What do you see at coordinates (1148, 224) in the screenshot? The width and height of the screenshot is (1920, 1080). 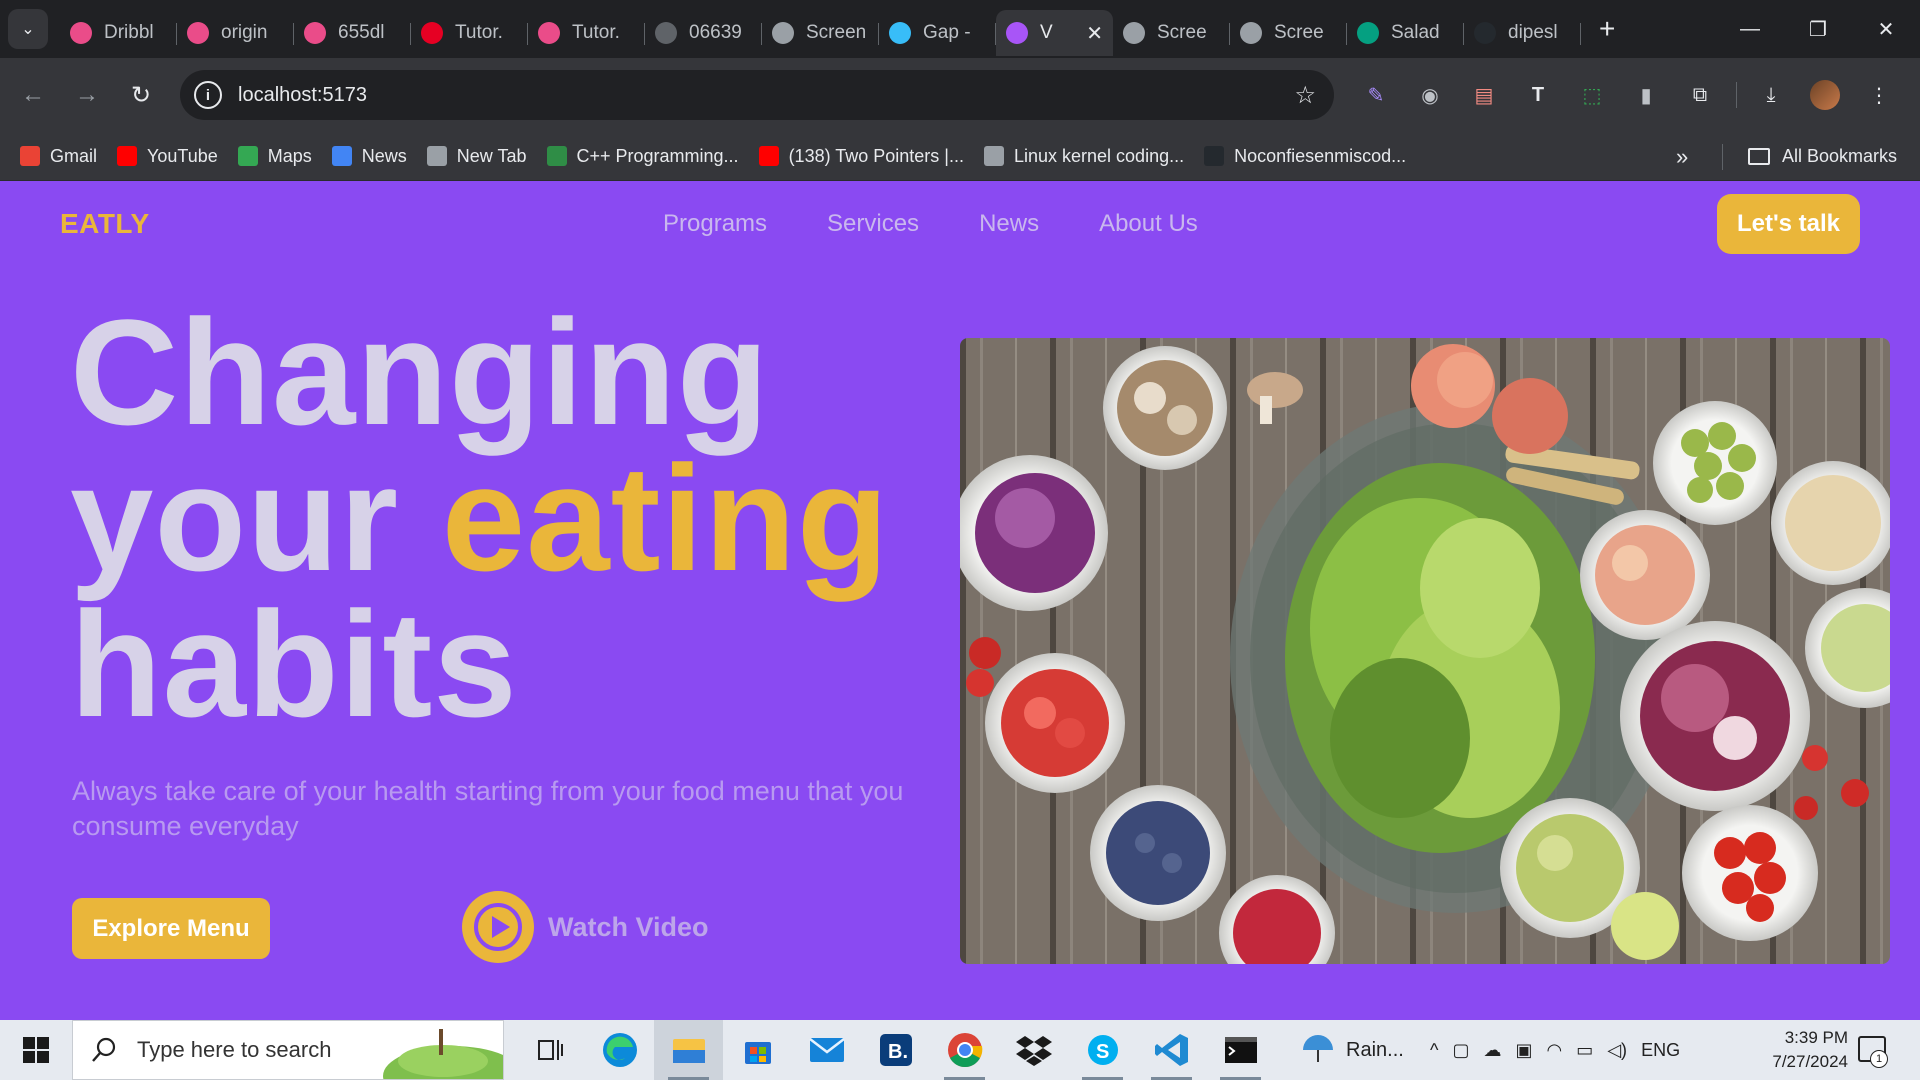 I see `nav-about-us: About Us` at bounding box center [1148, 224].